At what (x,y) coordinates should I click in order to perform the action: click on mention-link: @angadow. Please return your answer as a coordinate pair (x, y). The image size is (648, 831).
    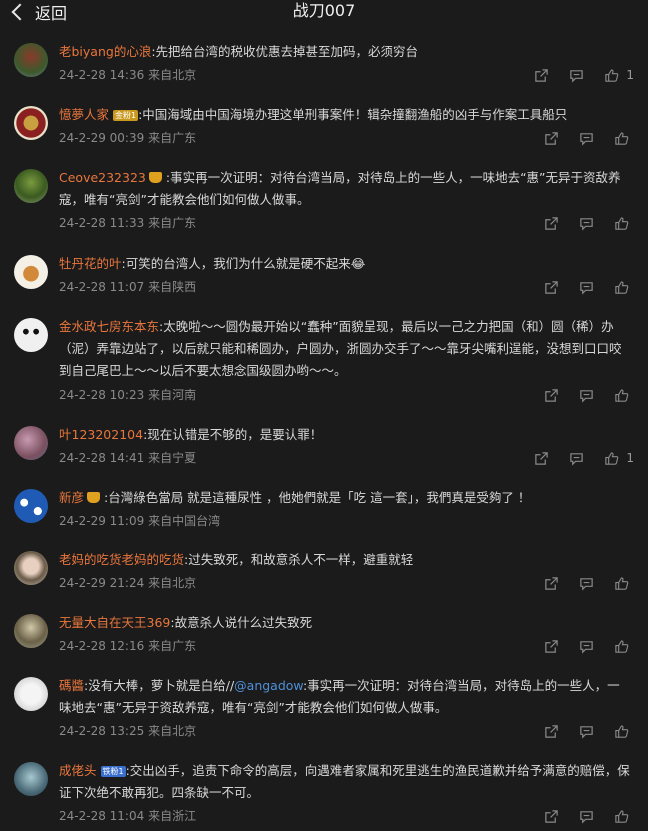
    Looking at the image, I should click on (268, 685).